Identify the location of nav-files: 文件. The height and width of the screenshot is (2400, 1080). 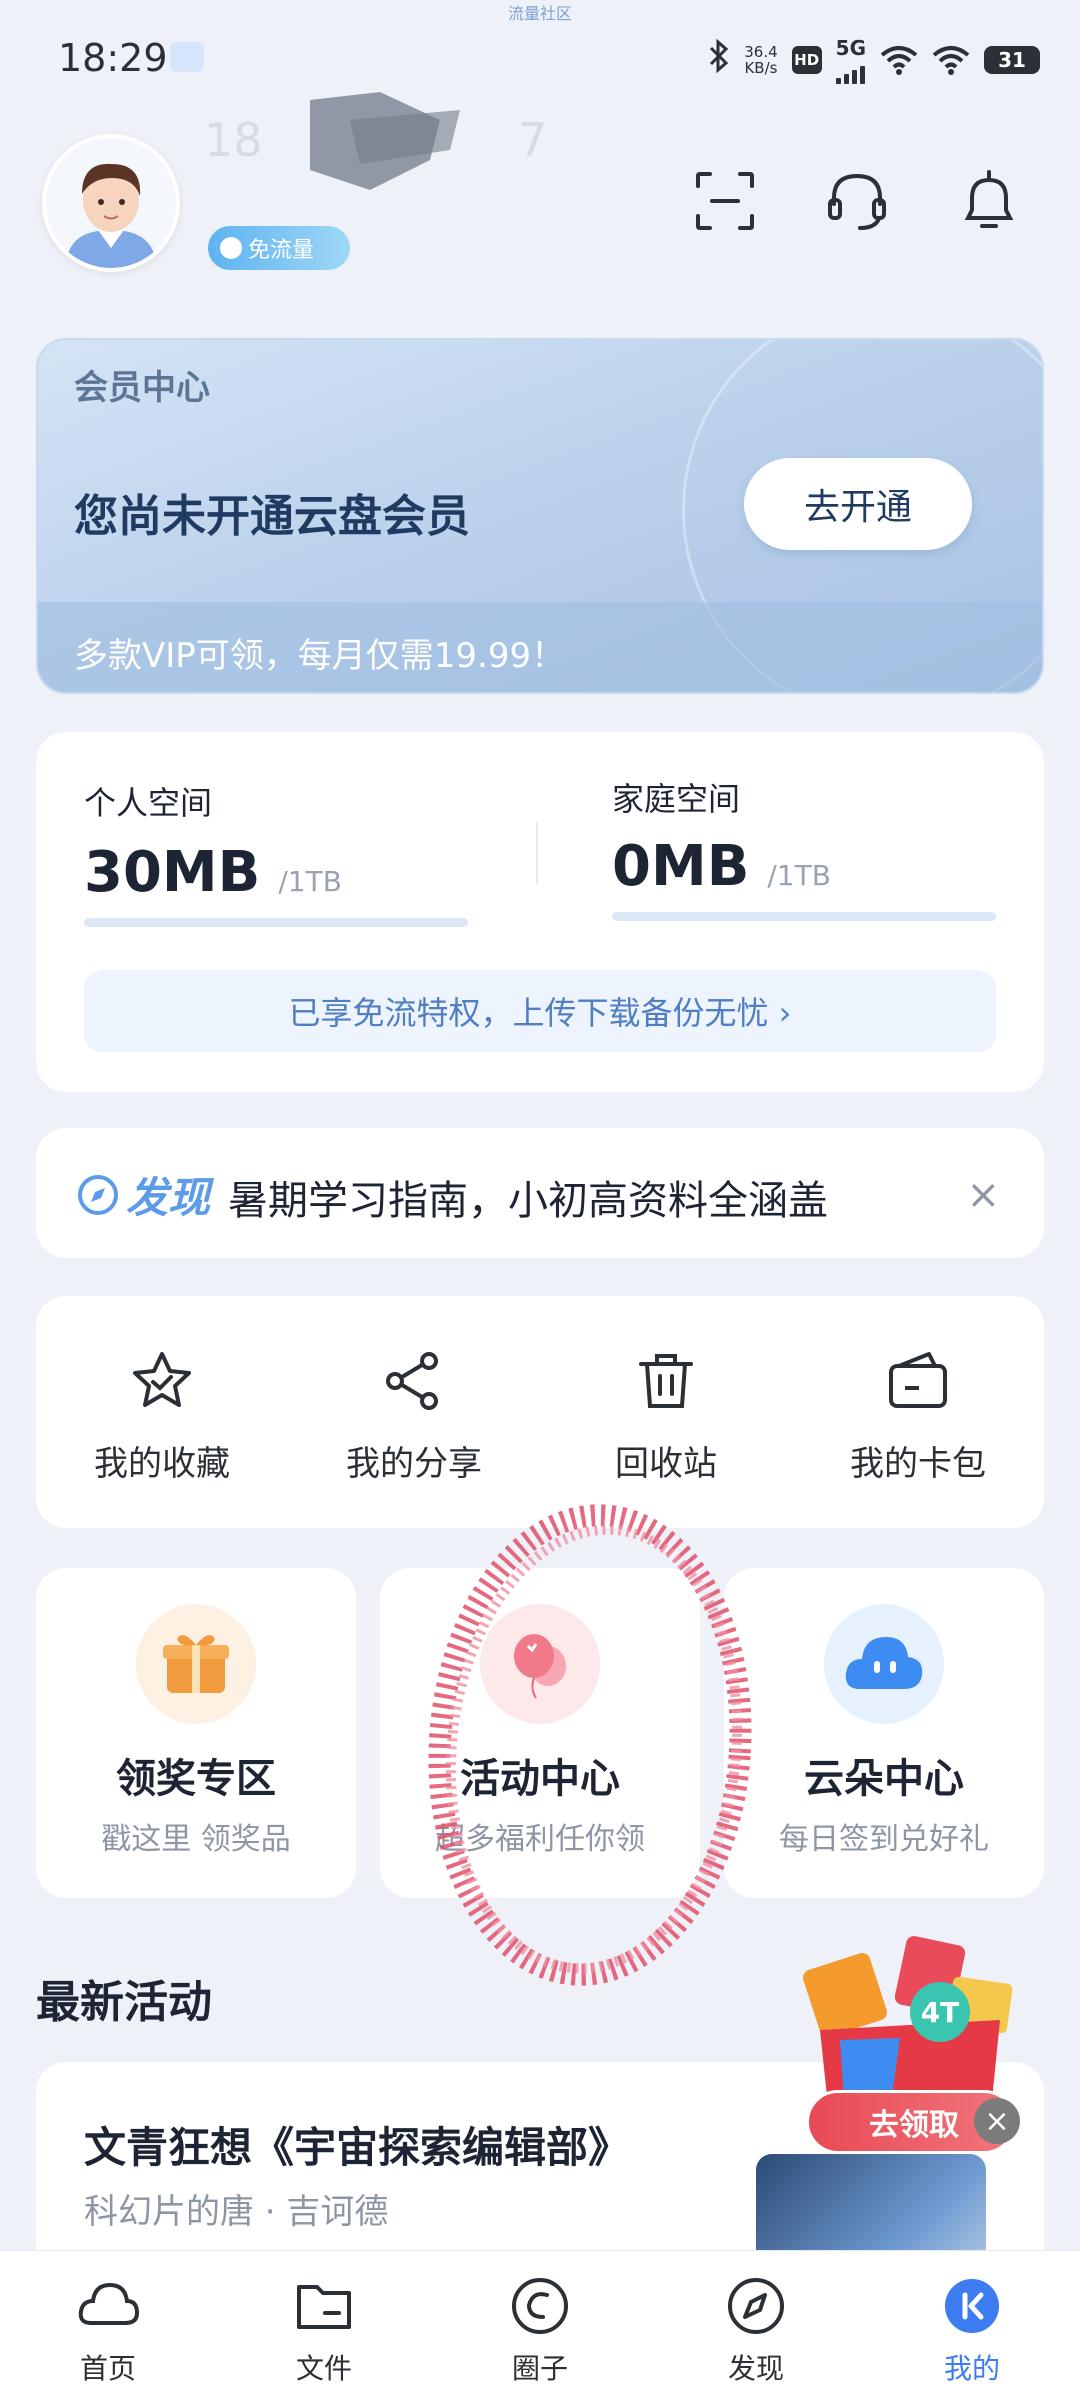
(324, 2325).